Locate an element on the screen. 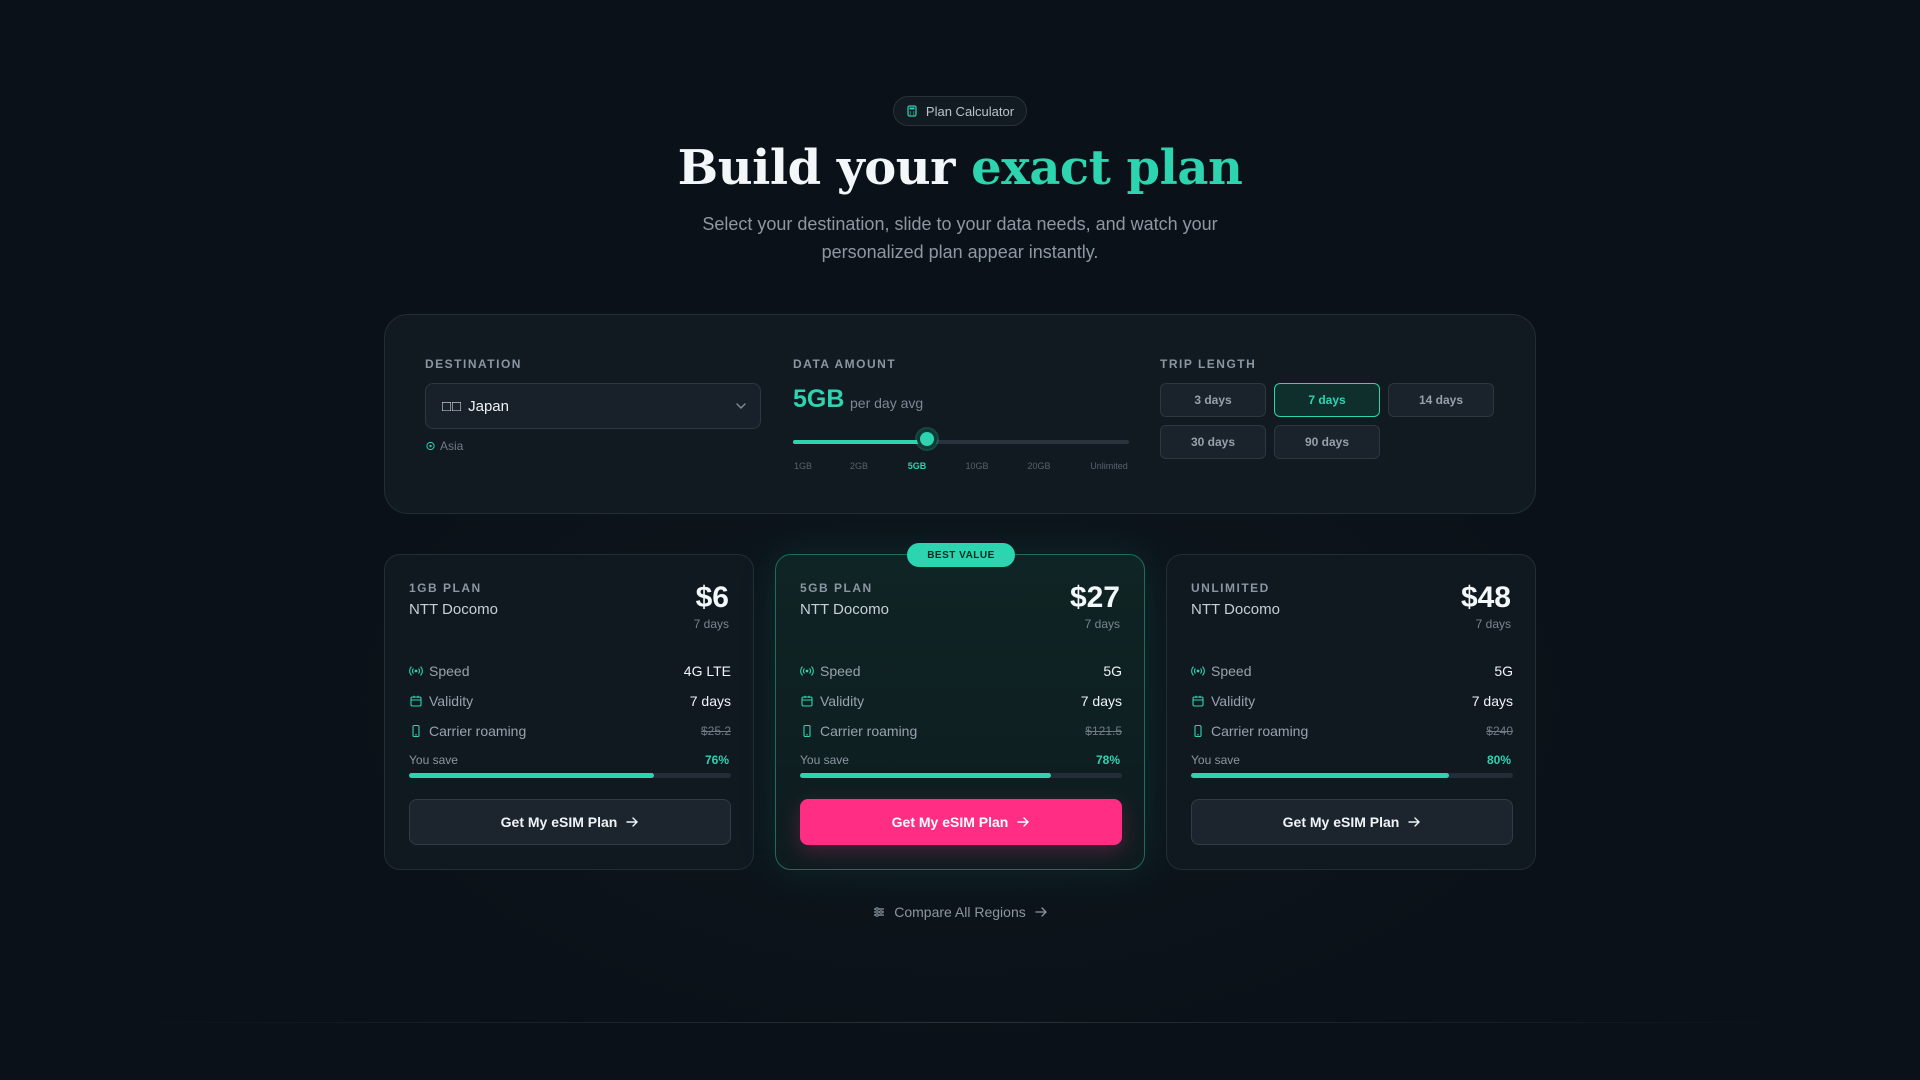  trip-length-option: 30 days is located at coordinates (1213, 442).